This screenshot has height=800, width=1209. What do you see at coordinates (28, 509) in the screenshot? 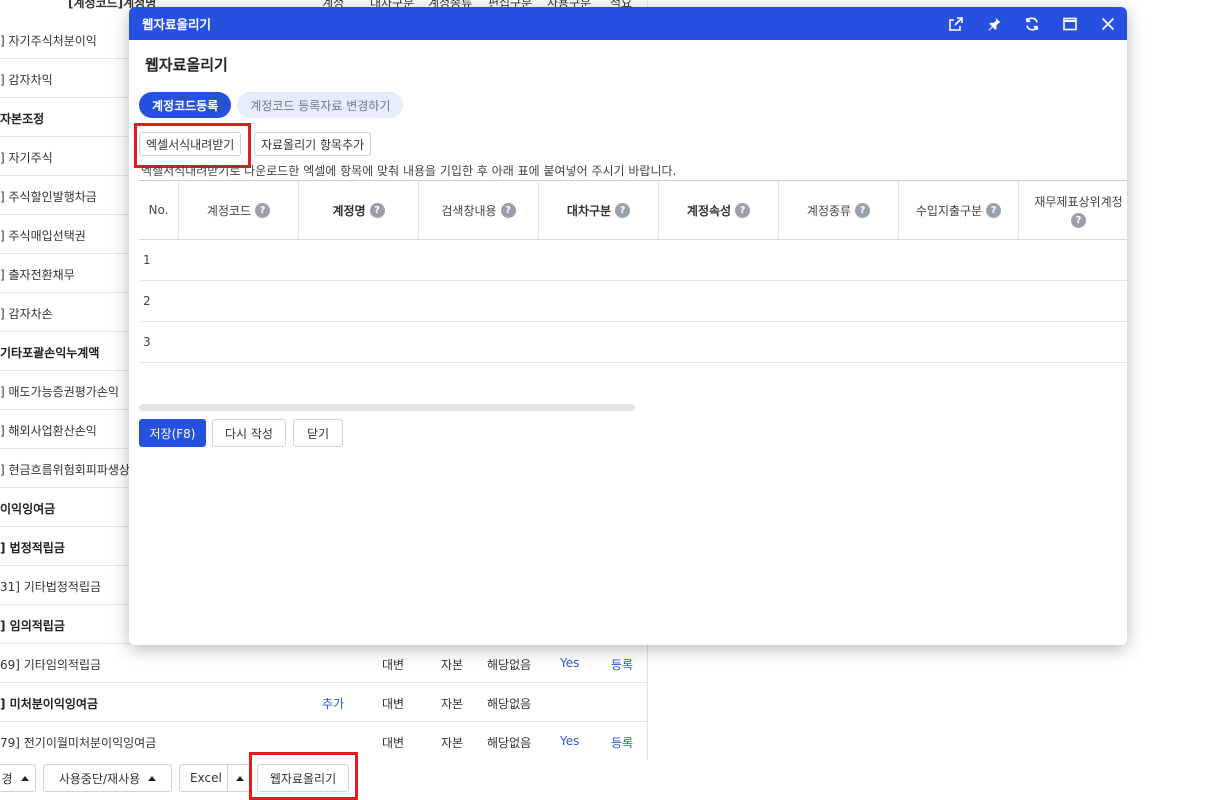
I see `account-name: 이익잉여금` at bounding box center [28, 509].